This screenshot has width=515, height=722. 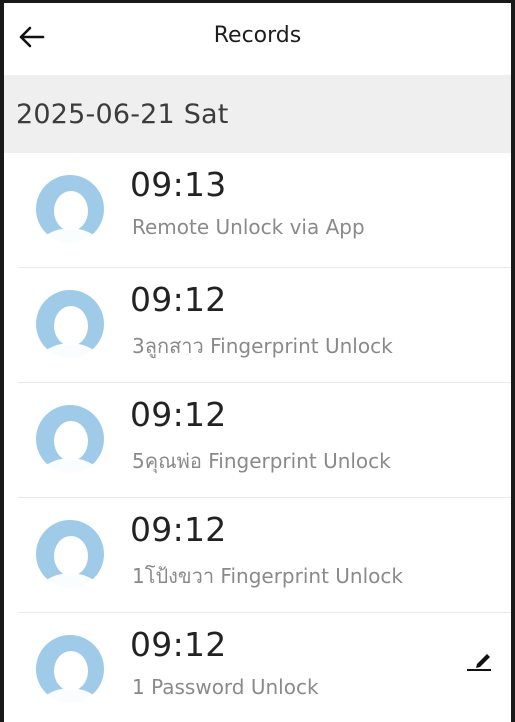 What do you see at coordinates (257, 35) in the screenshot?
I see `page-title: Records` at bounding box center [257, 35].